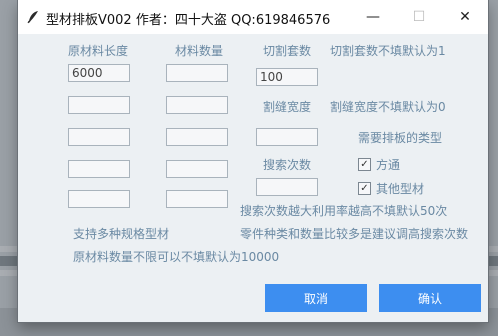 This screenshot has height=336, width=498. Describe the element at coordinates (287, 137) in the screenshot. I see `kerf-input` at that location.